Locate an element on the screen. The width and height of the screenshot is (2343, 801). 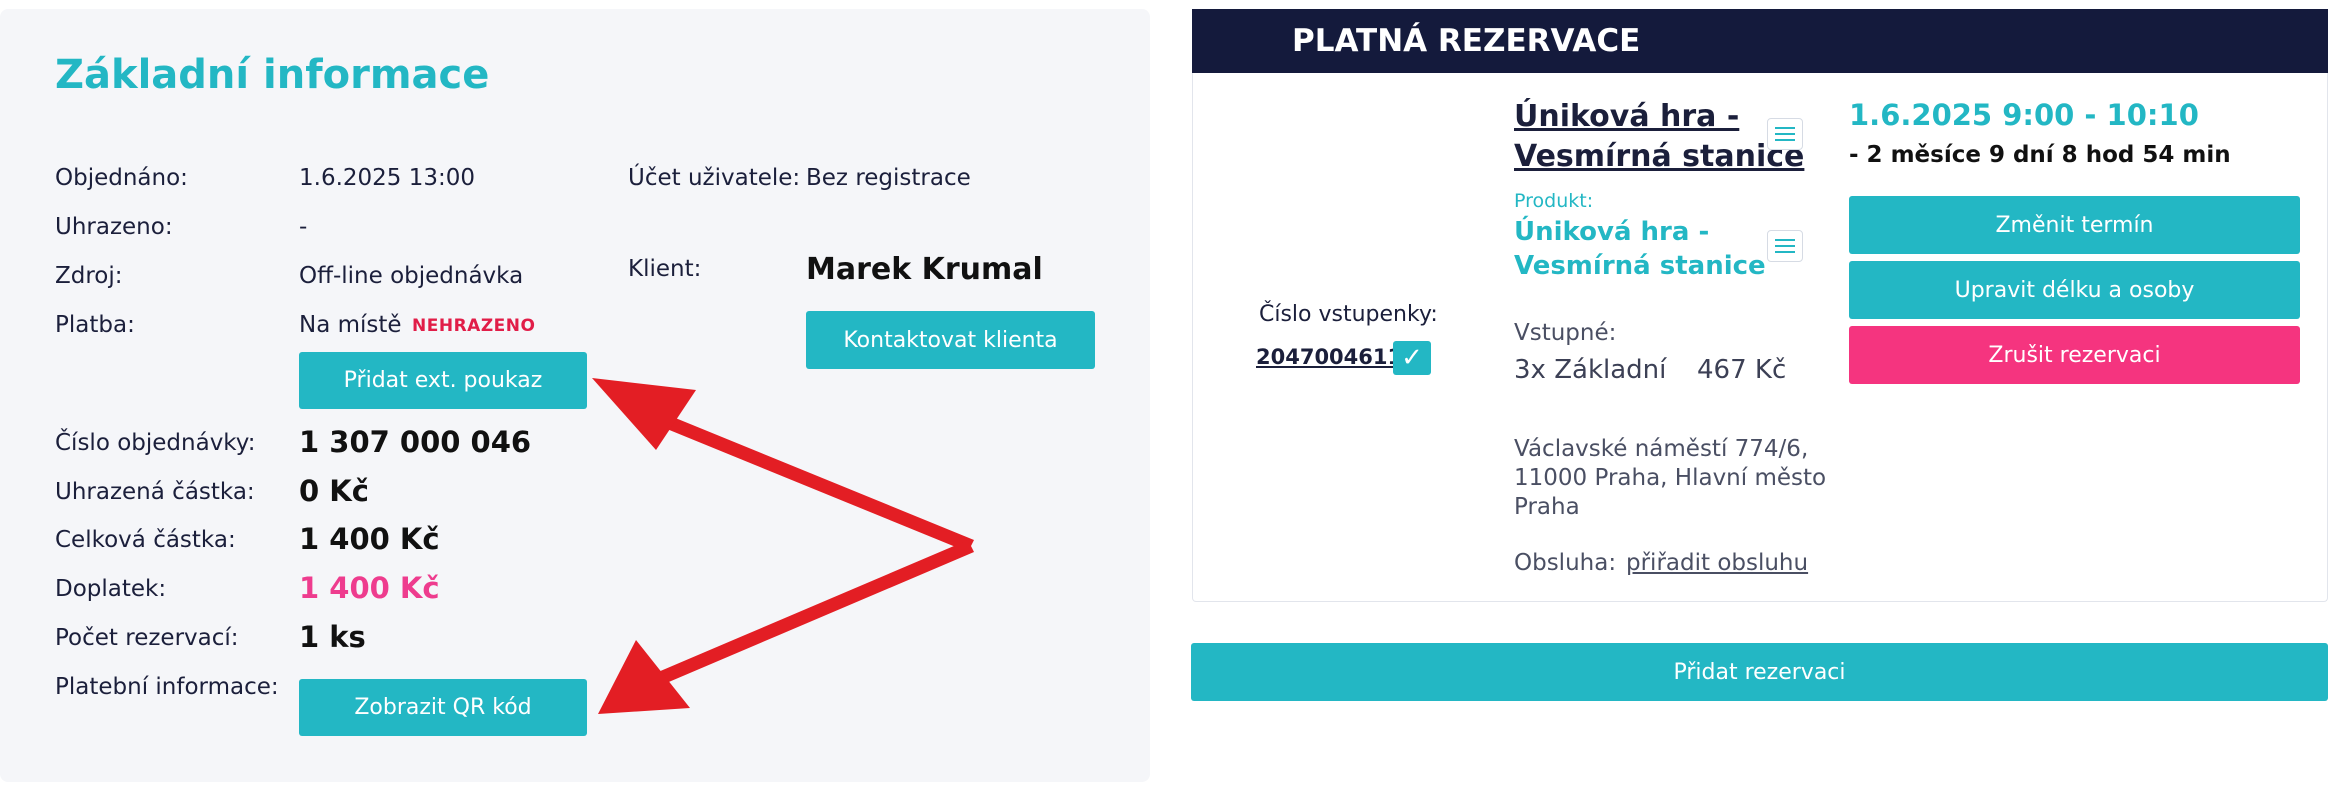
cancel-reservation-button: Zrušit rezervaci is located at coordinates (2074, 355).